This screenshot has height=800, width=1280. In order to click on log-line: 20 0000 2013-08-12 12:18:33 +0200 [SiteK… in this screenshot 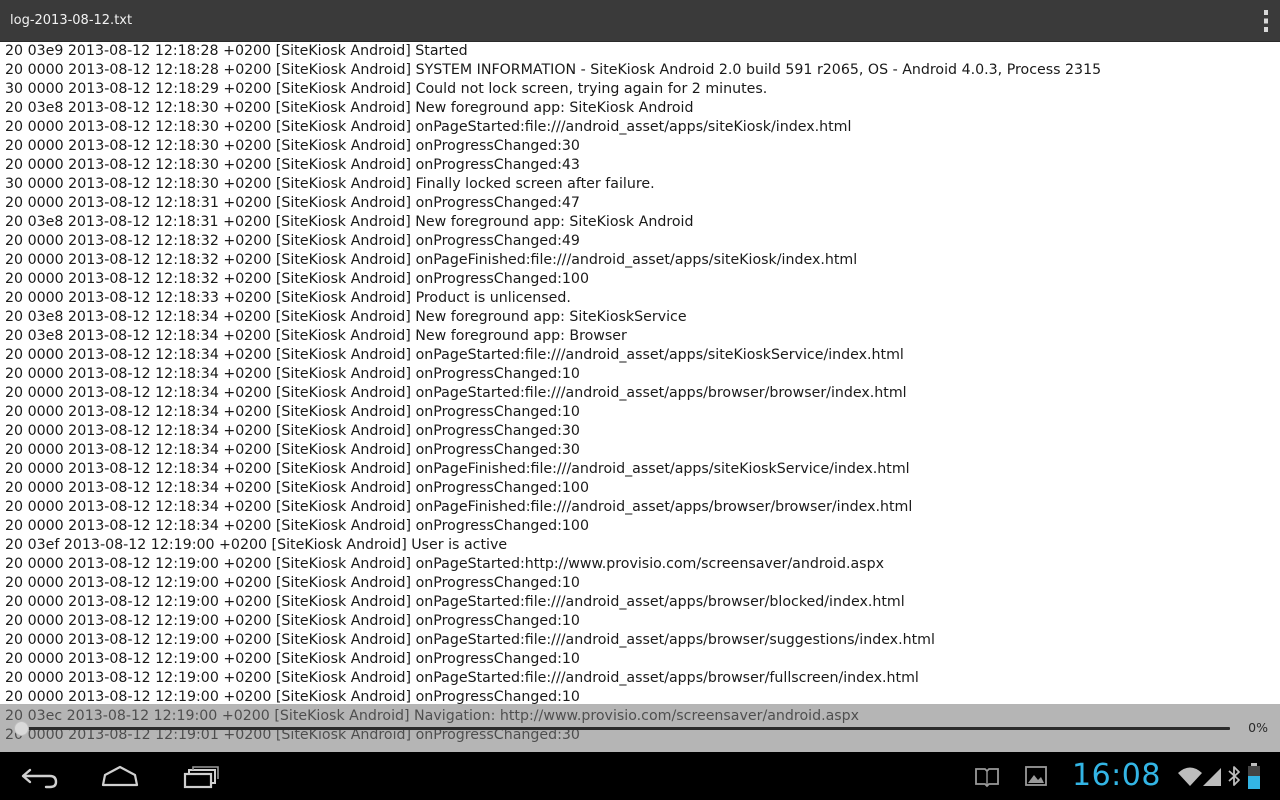, I will do `click(288, 298)`.